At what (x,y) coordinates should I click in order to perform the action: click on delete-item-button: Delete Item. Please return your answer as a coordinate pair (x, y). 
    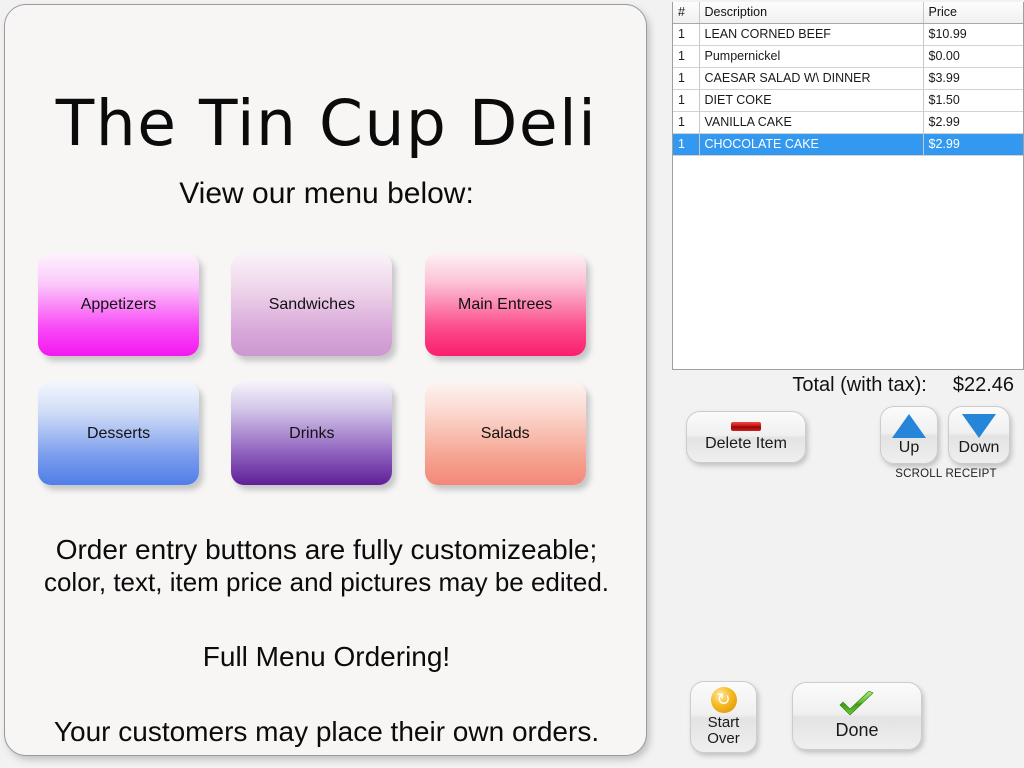
    Looking at the image, I should click on (746, 437).